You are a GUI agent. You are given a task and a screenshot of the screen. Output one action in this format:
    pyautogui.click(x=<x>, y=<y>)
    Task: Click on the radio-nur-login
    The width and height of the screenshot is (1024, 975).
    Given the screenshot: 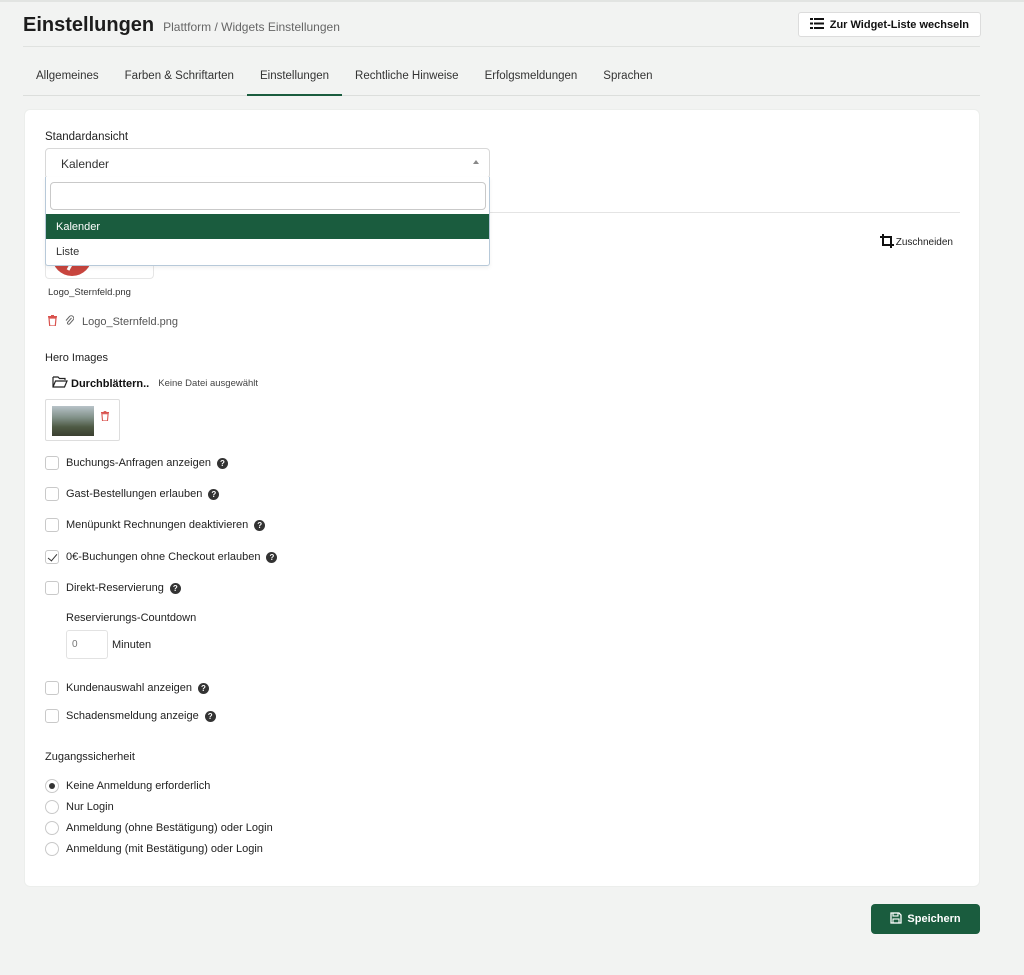 What is the action you would take?
    pyautogui.click(x=52, y=807)
    